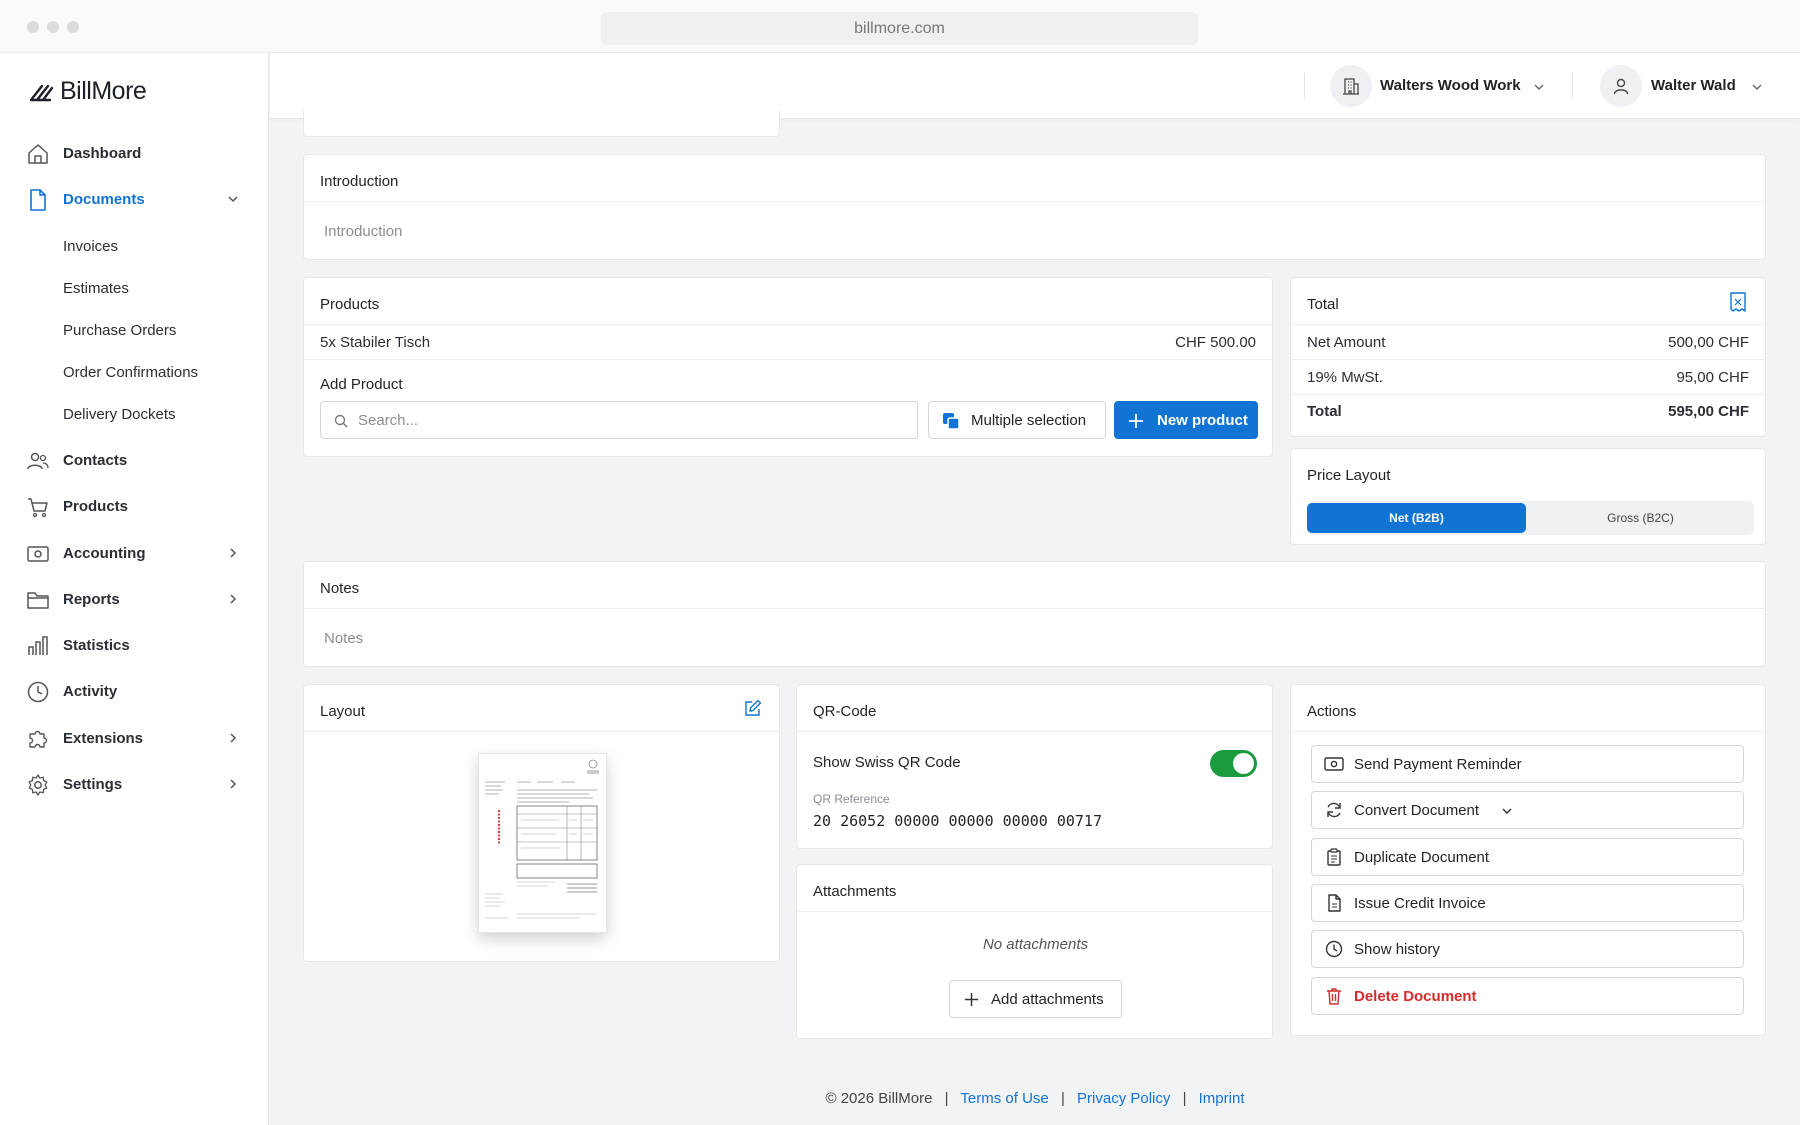 This screenshot has width=1800, height=1125. I want to click on swiss-qr-toggle, so click(1233, 763).